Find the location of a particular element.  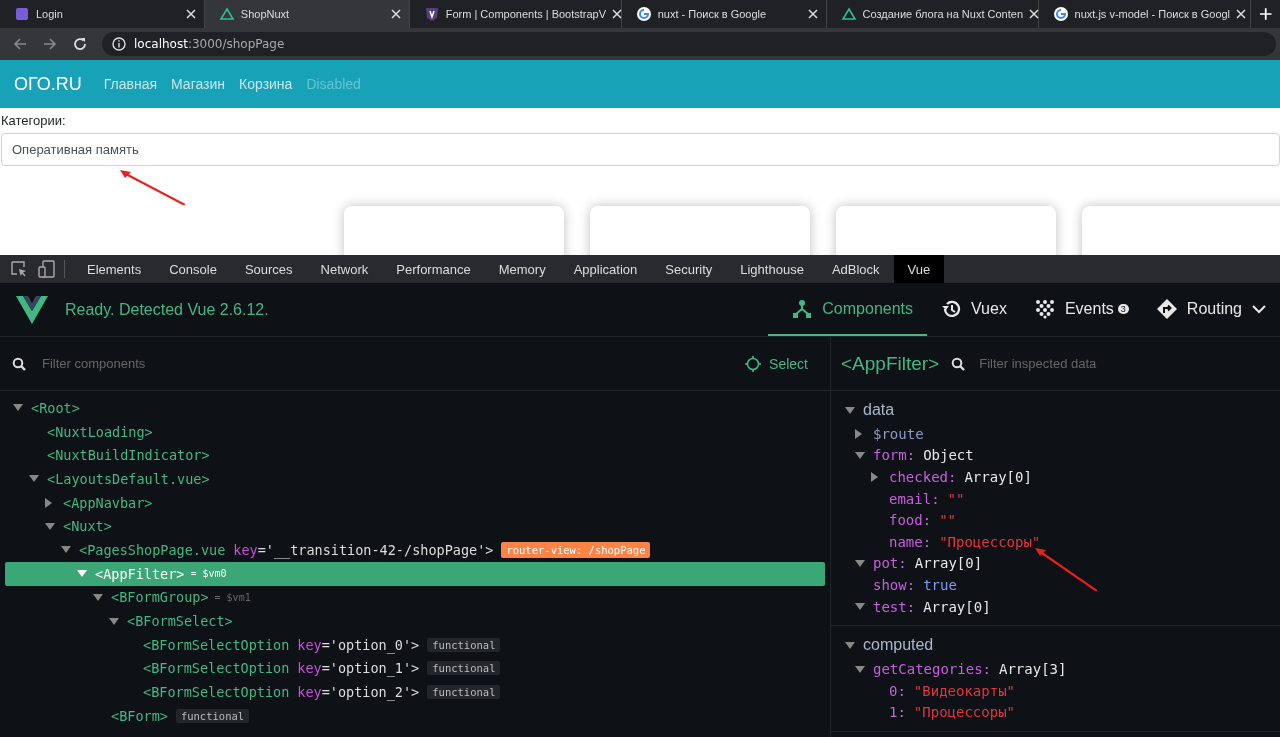

devtools-tab: Network is located at coordinates (344, 269).